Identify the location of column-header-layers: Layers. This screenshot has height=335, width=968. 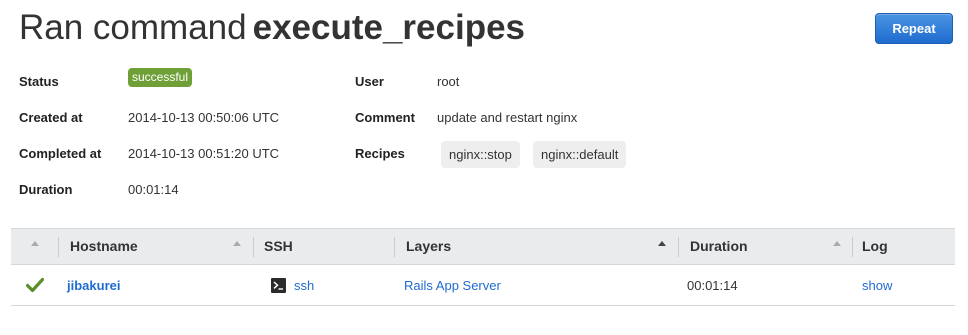
(428, 246).